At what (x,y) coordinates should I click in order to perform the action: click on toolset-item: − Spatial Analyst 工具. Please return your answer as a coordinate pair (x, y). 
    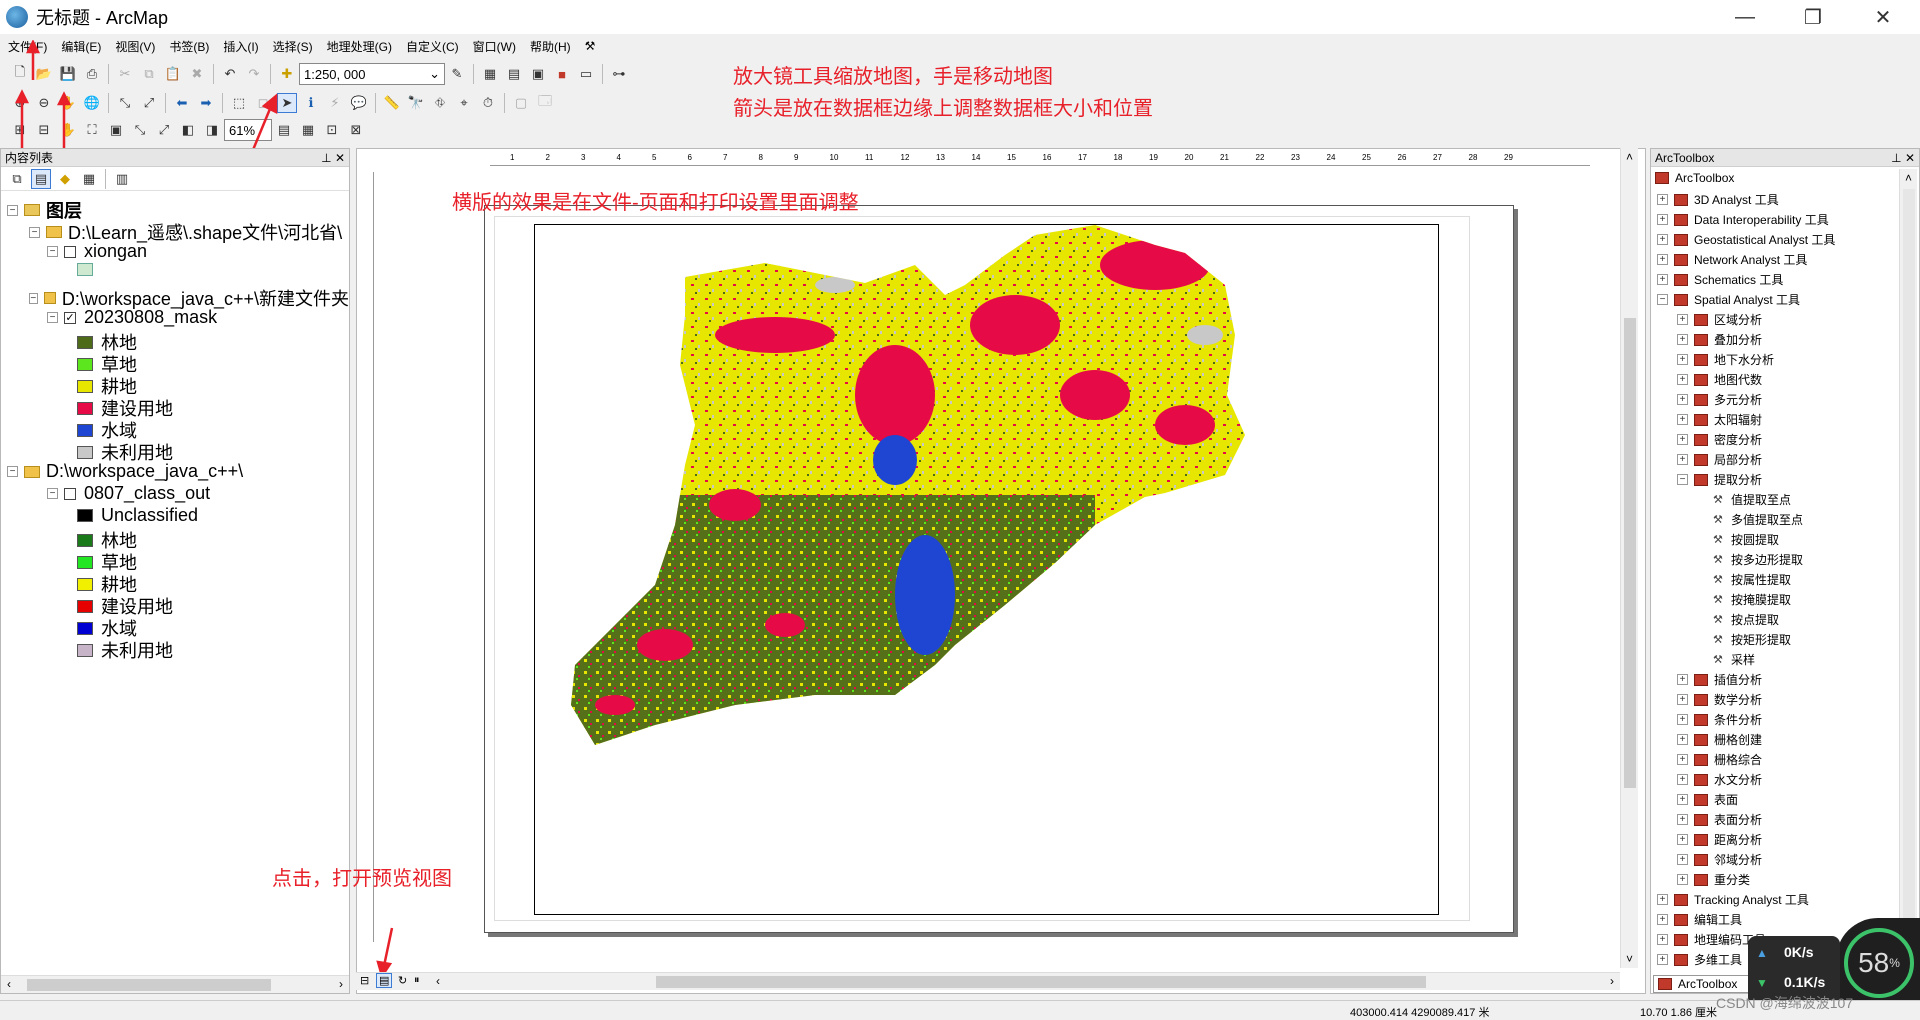
    Looking at the image, I should click on (1728, 299).